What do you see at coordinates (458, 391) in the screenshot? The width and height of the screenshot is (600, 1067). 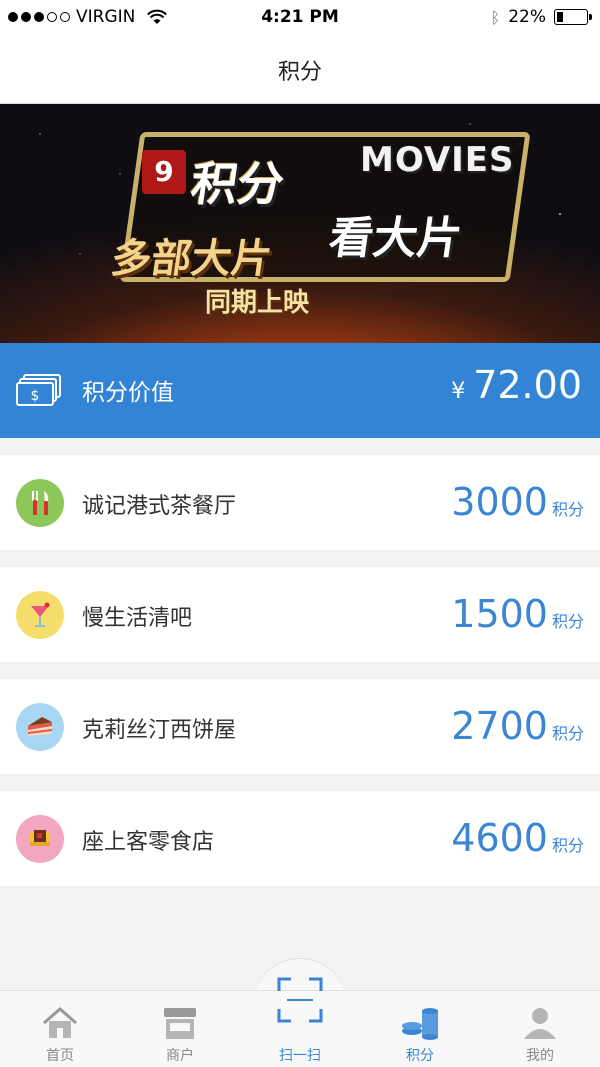 I see `currency-symbol: ¥` at bounding box center [458, 391].